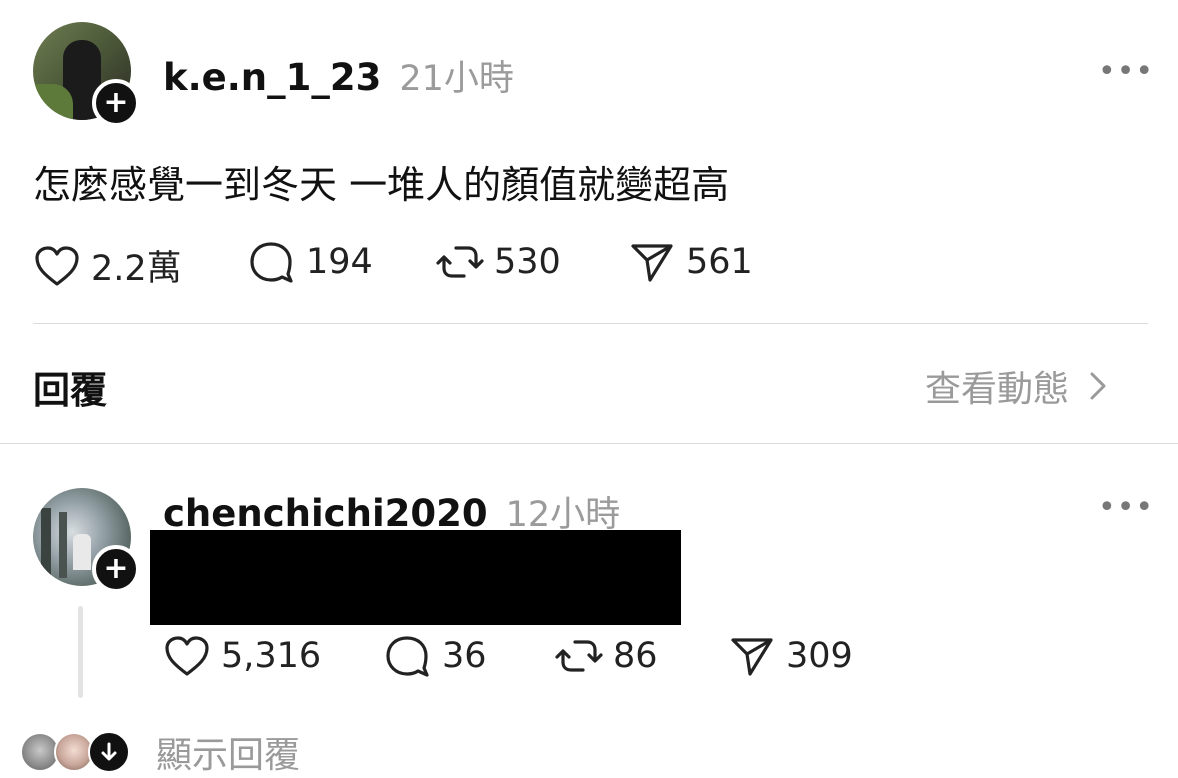  What do you see at coordinates (70, 390) in the screenshot?
I see `replies-title: 回覆` at bounding box center [70, 390].